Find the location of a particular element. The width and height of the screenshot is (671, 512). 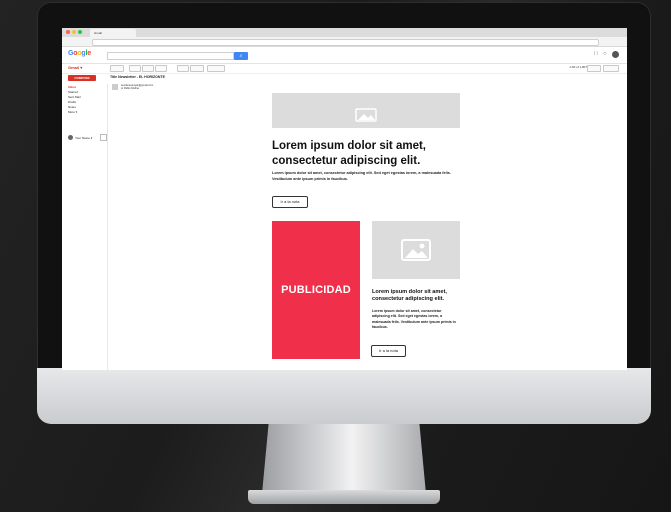

more-button is located at coordinates (216, 68).